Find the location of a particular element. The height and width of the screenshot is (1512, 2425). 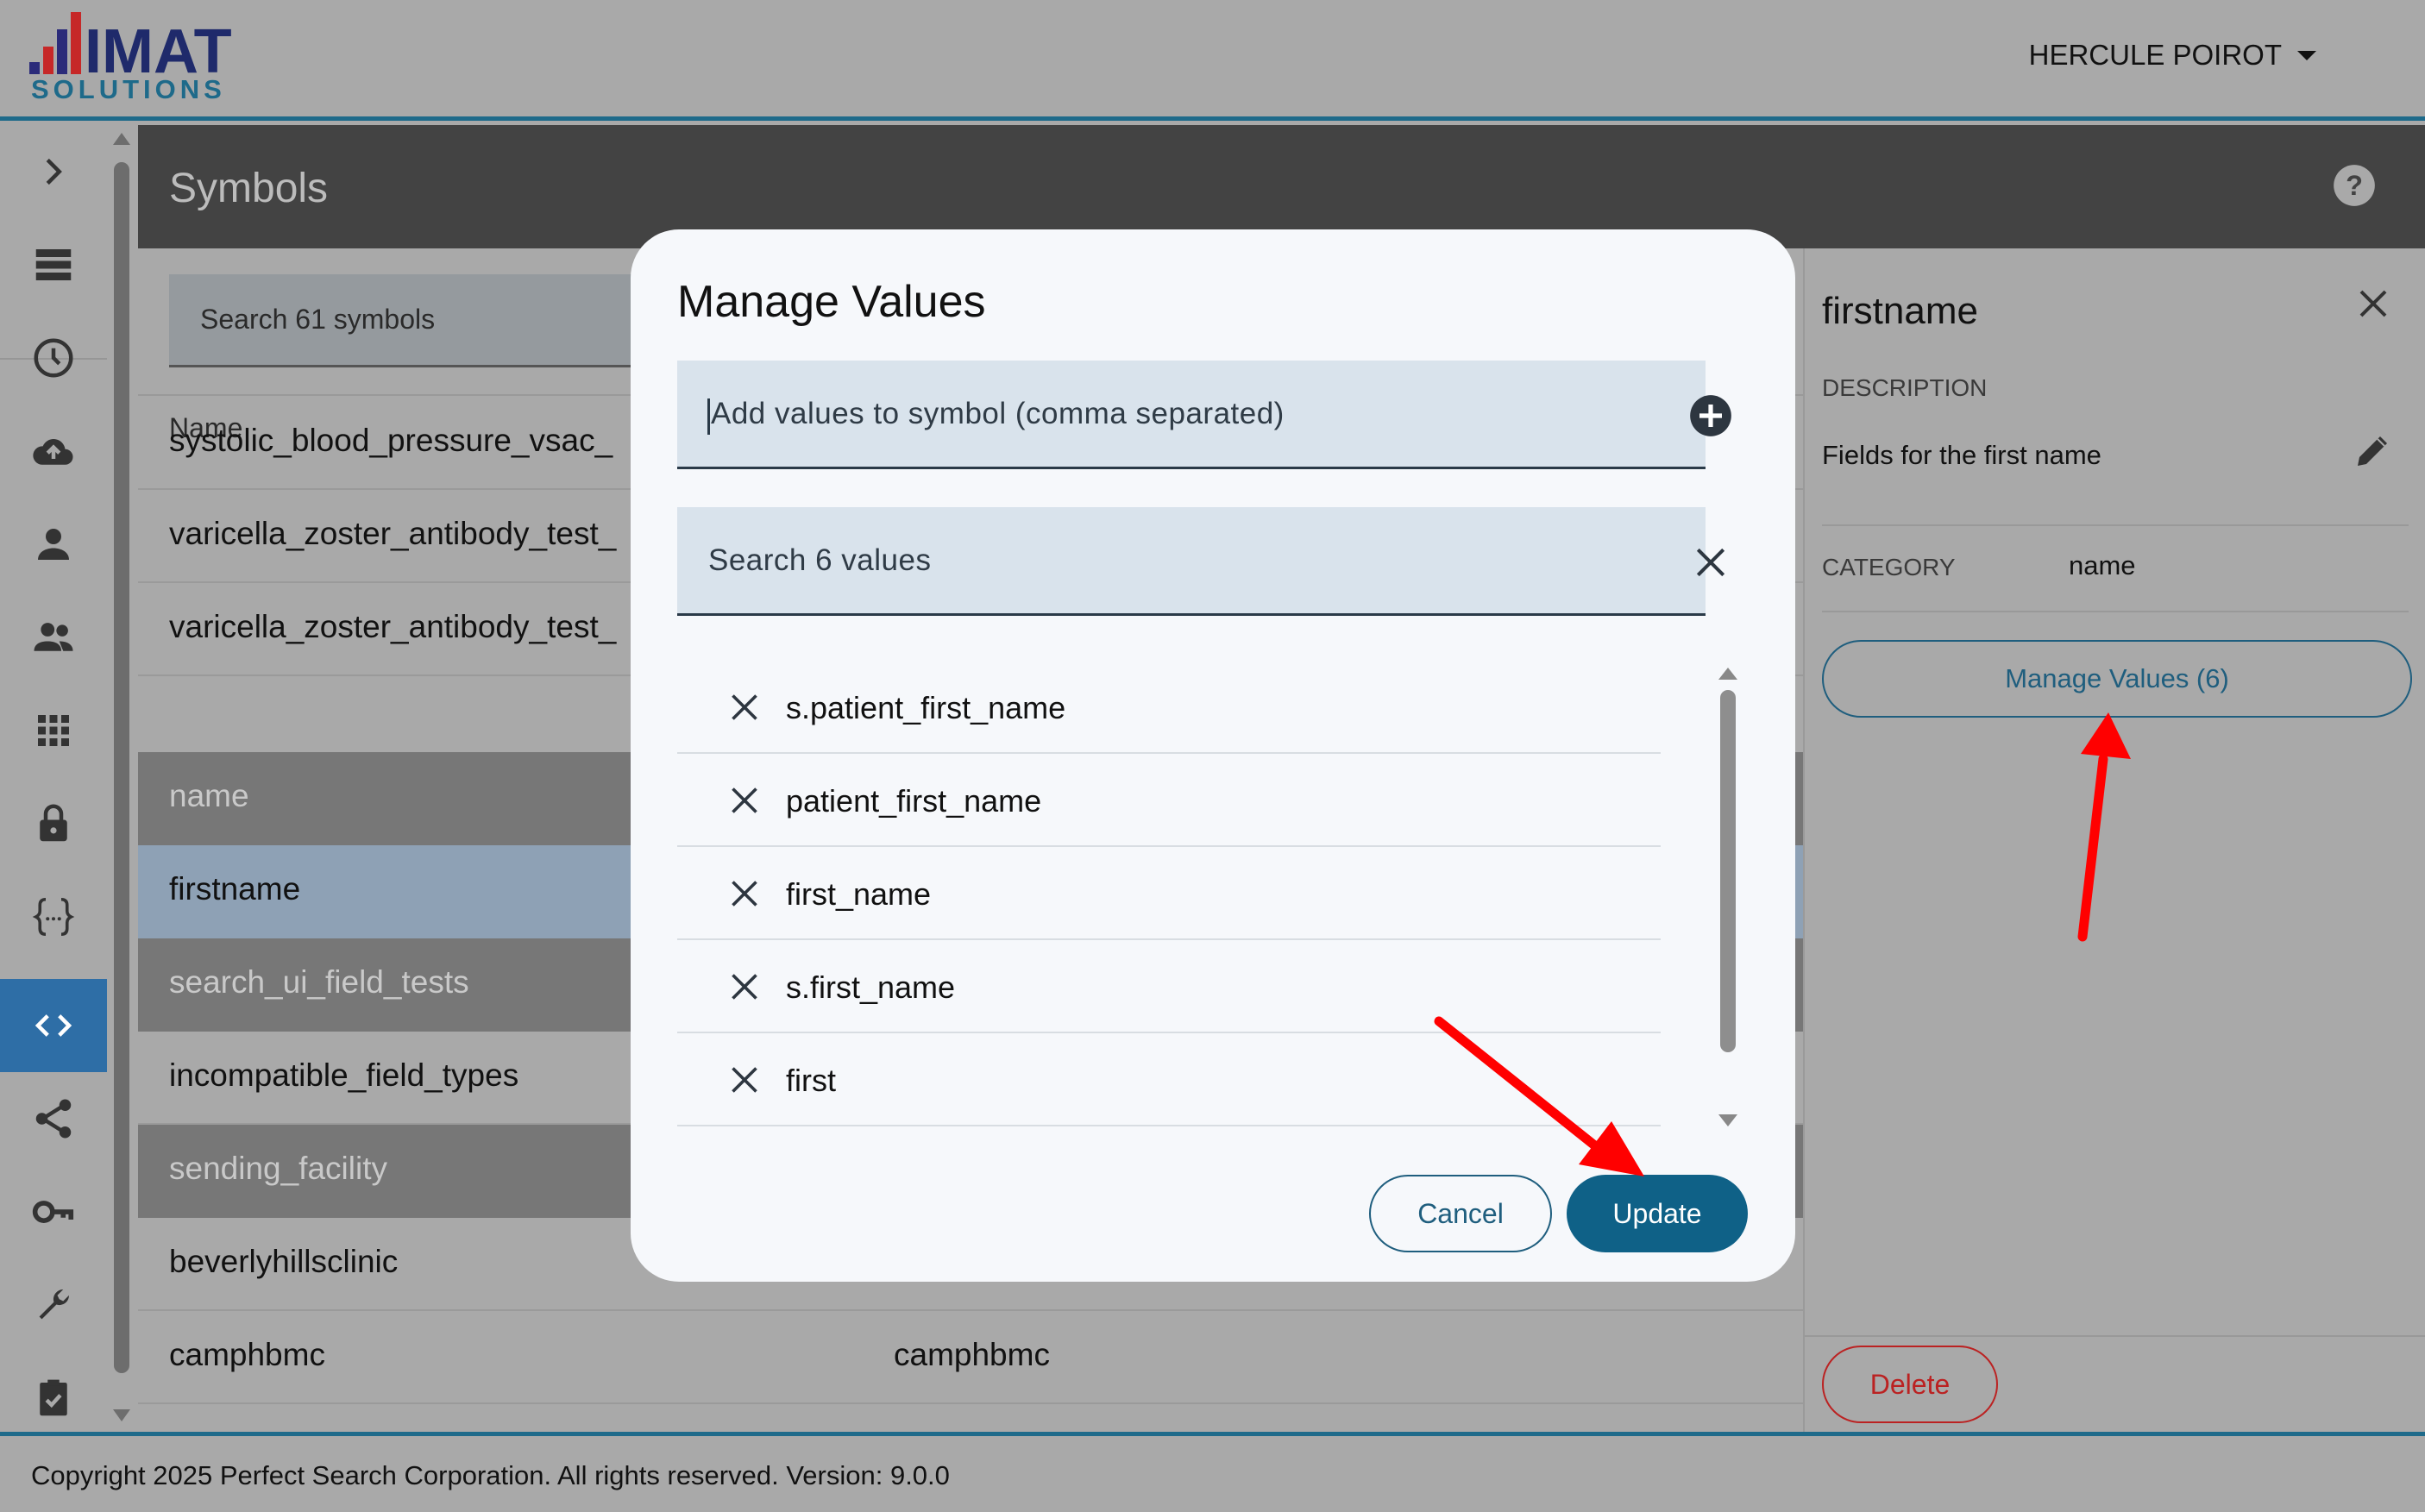

list-item: first_name is located at coordinates (1169, 893).